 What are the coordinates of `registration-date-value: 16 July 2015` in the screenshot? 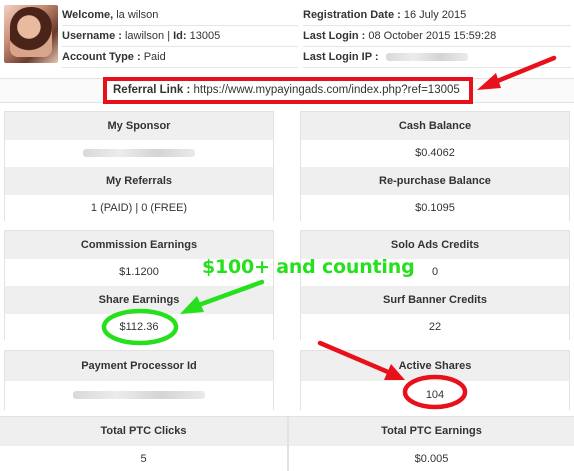 It's located at (435, 15).